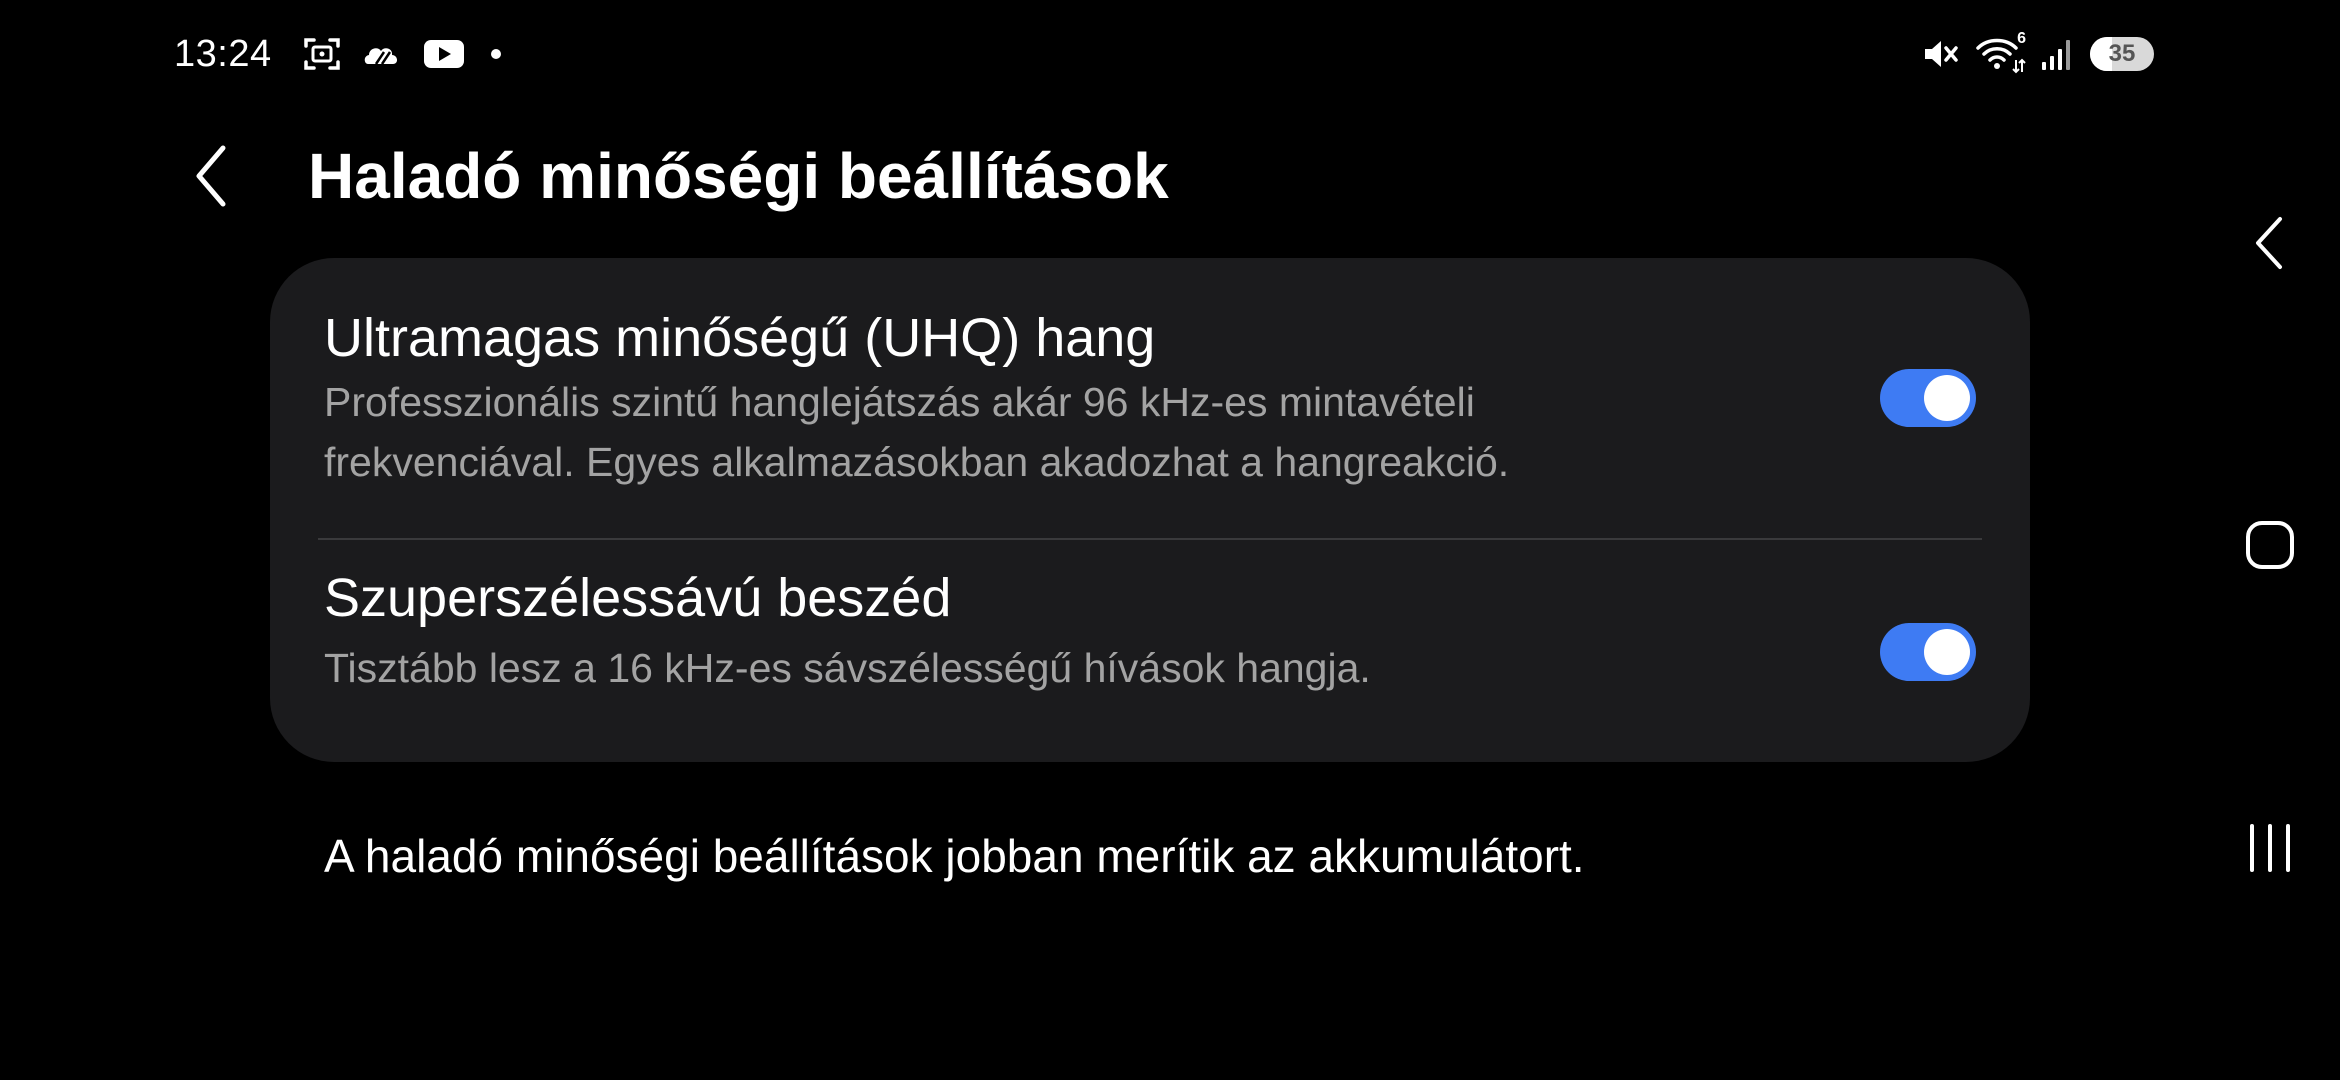  Describe the element at coordinates (738, 176) in the screenshot. I see `page-title: Haladó minőségi beállítások` at that location.